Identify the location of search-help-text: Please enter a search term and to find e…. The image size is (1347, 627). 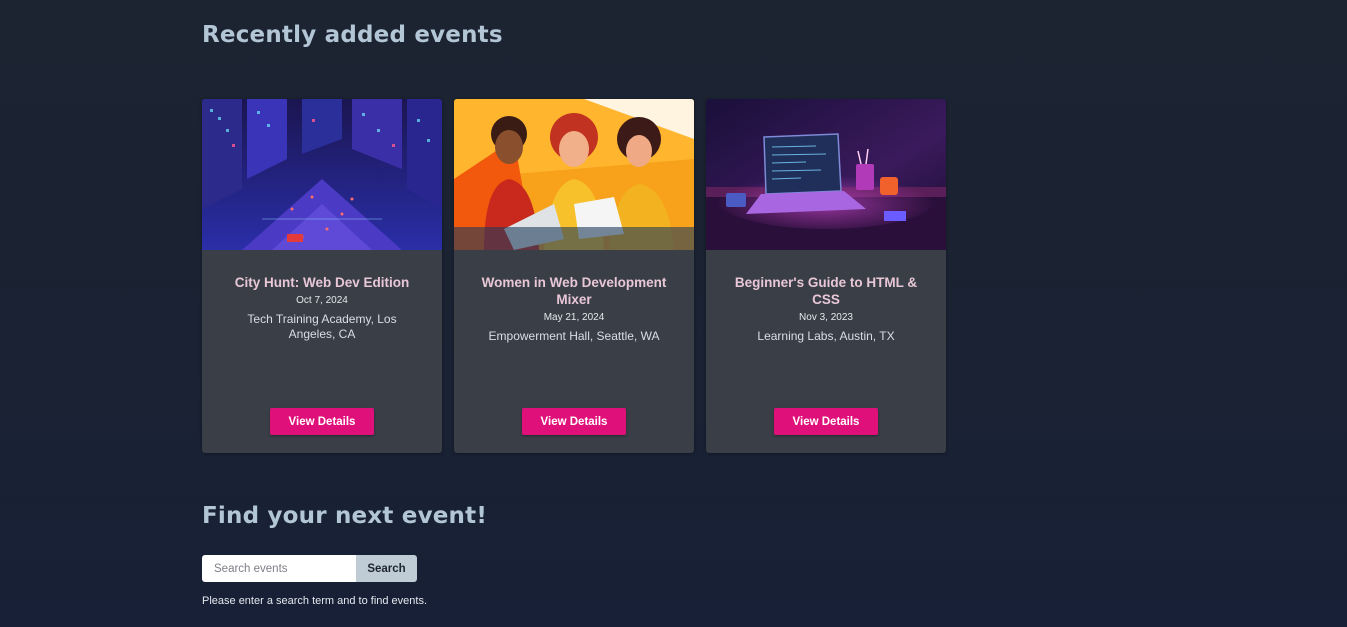
(315, 601).